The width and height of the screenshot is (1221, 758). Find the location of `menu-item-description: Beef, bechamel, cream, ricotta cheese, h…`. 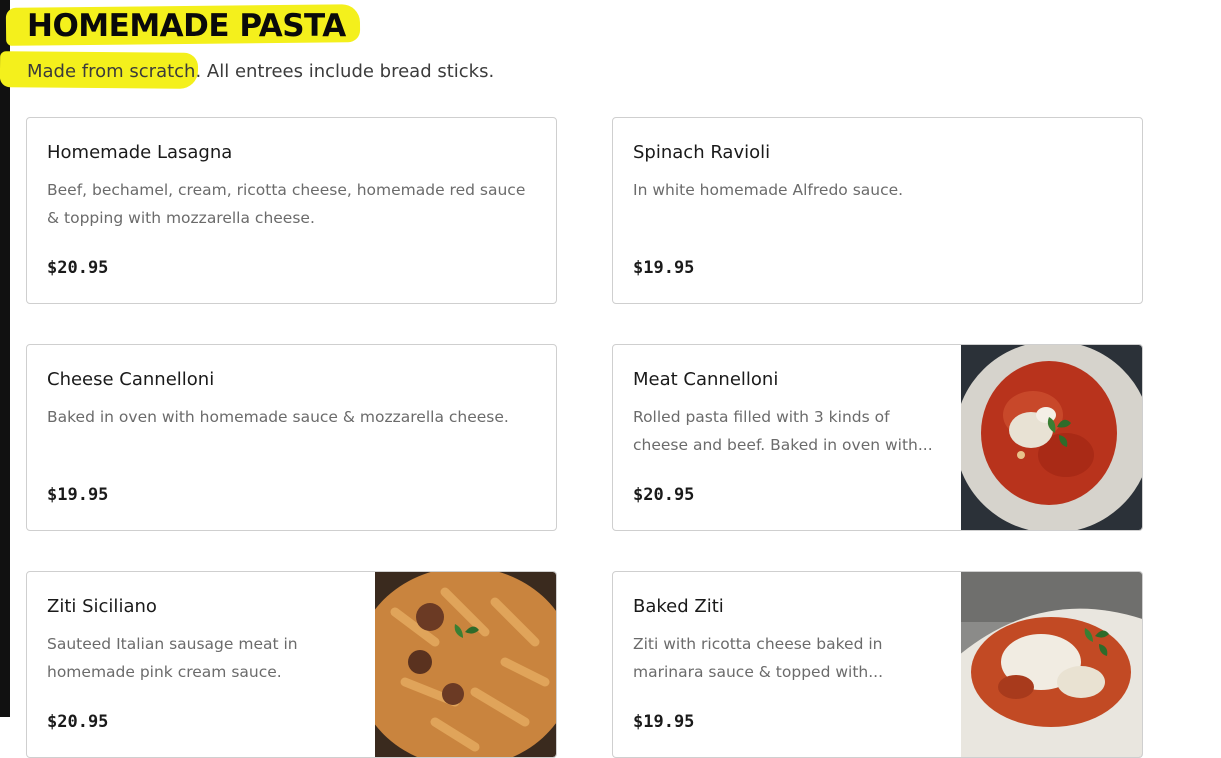

menu-item-description: Beef, bechamel, cream, ricotta cheese, h… is located at coordinates (286, 204).